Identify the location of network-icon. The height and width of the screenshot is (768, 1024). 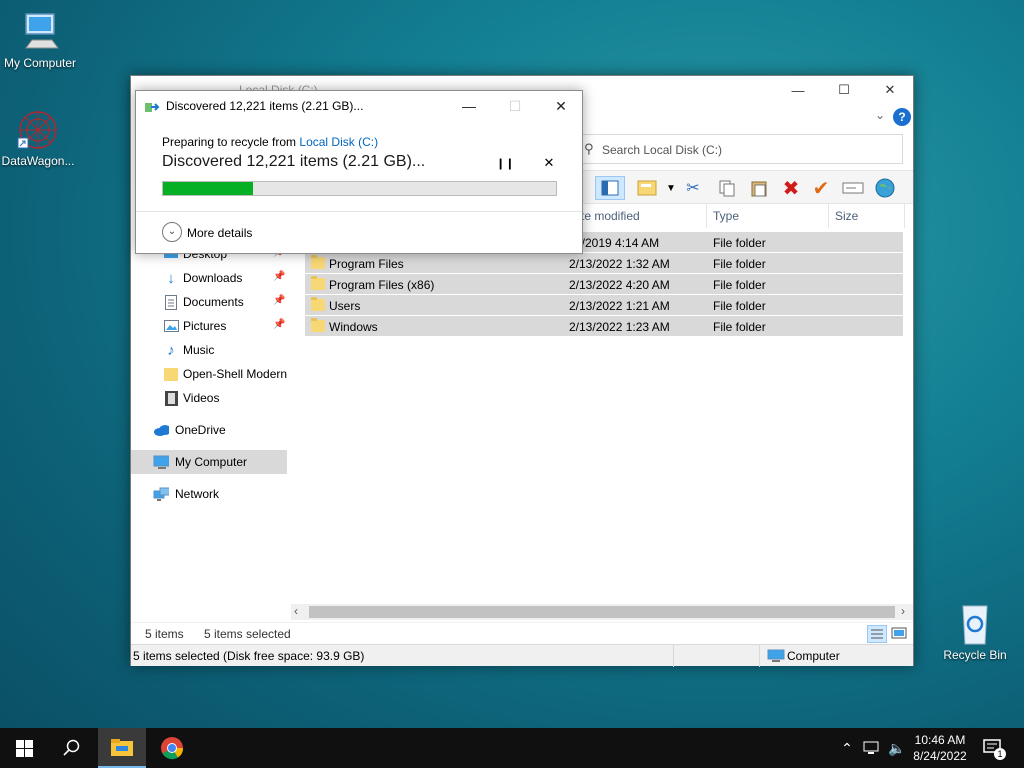
(161, 494).